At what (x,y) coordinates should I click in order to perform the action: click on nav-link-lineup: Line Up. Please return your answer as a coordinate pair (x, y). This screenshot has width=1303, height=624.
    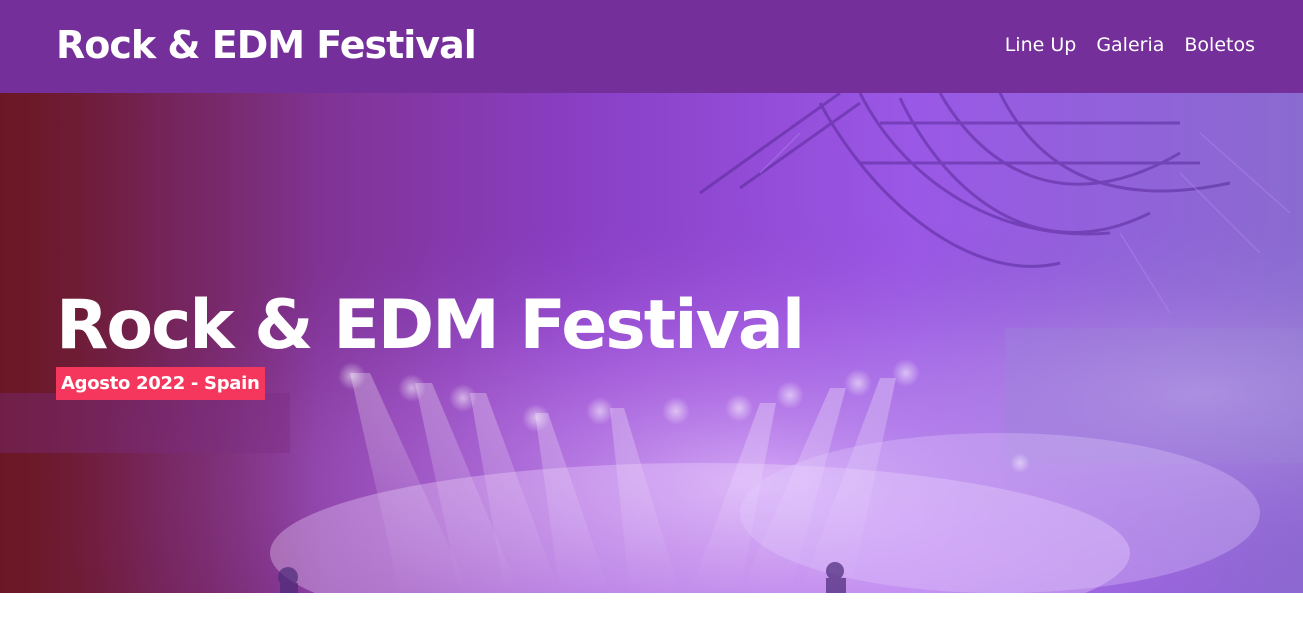
    Looking at the image, I should click on (1041, 45).